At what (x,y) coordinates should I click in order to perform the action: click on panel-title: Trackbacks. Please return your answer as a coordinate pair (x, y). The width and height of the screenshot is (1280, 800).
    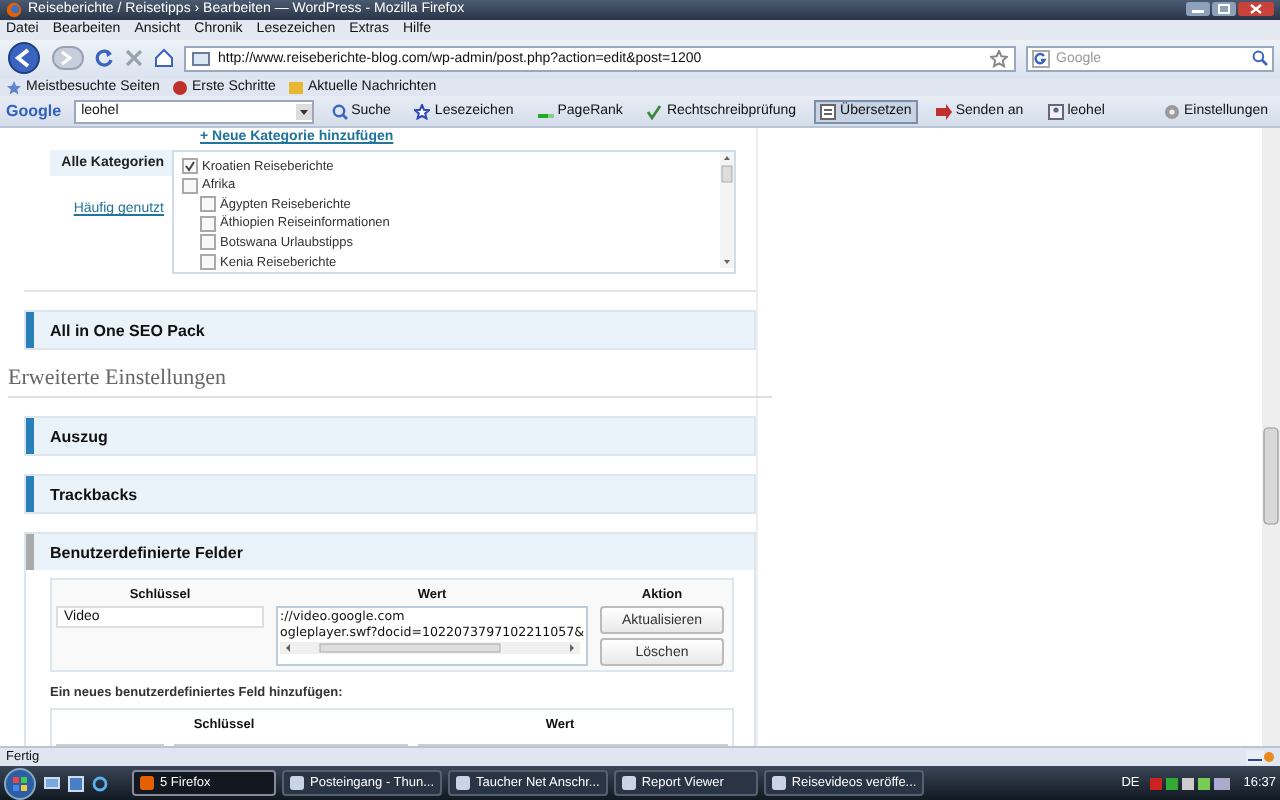
    Looking at the image, I should click on (94, 494).